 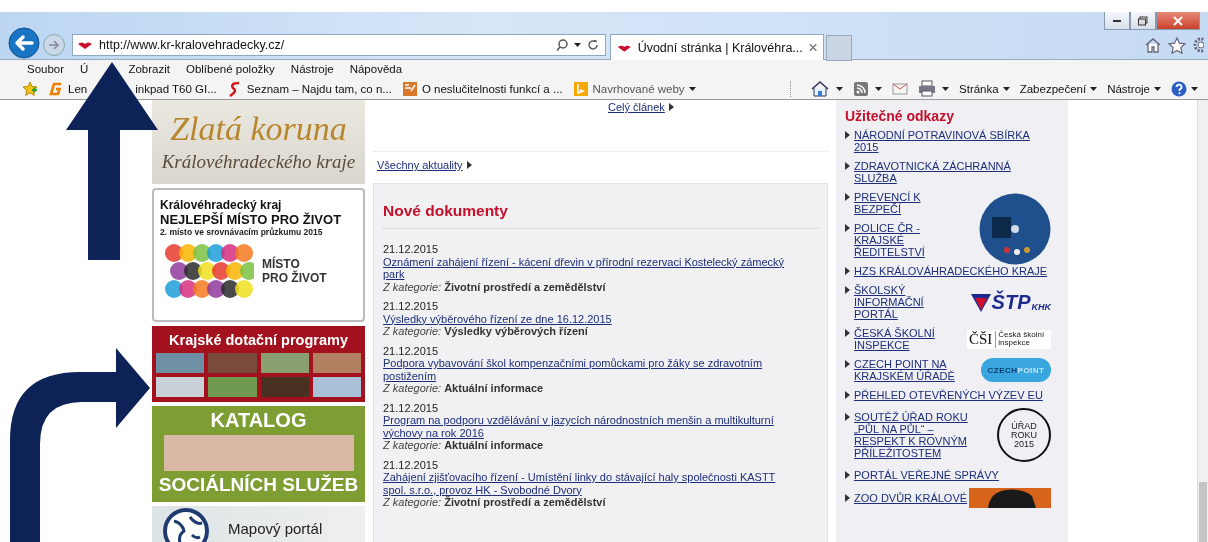 What do you see at coordinates (1134, 88) in the screenshot?
I see `command-menu: Nástroje` at bounding box center [1134, 88].